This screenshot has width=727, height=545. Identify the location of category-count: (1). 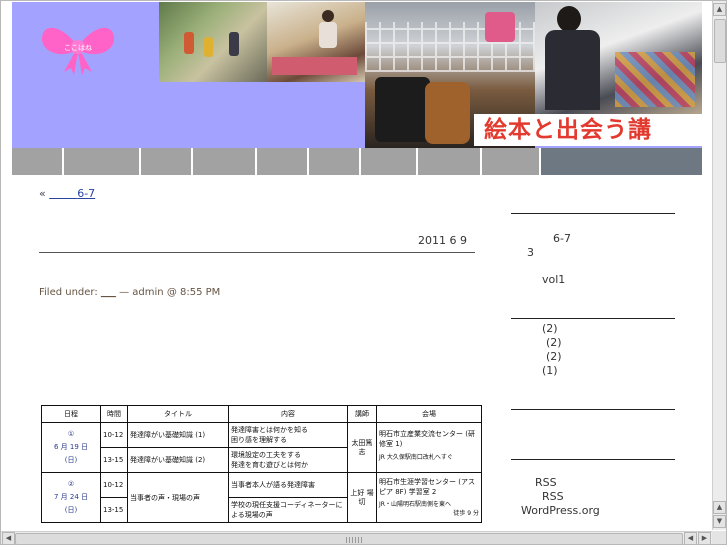
(550, 370).